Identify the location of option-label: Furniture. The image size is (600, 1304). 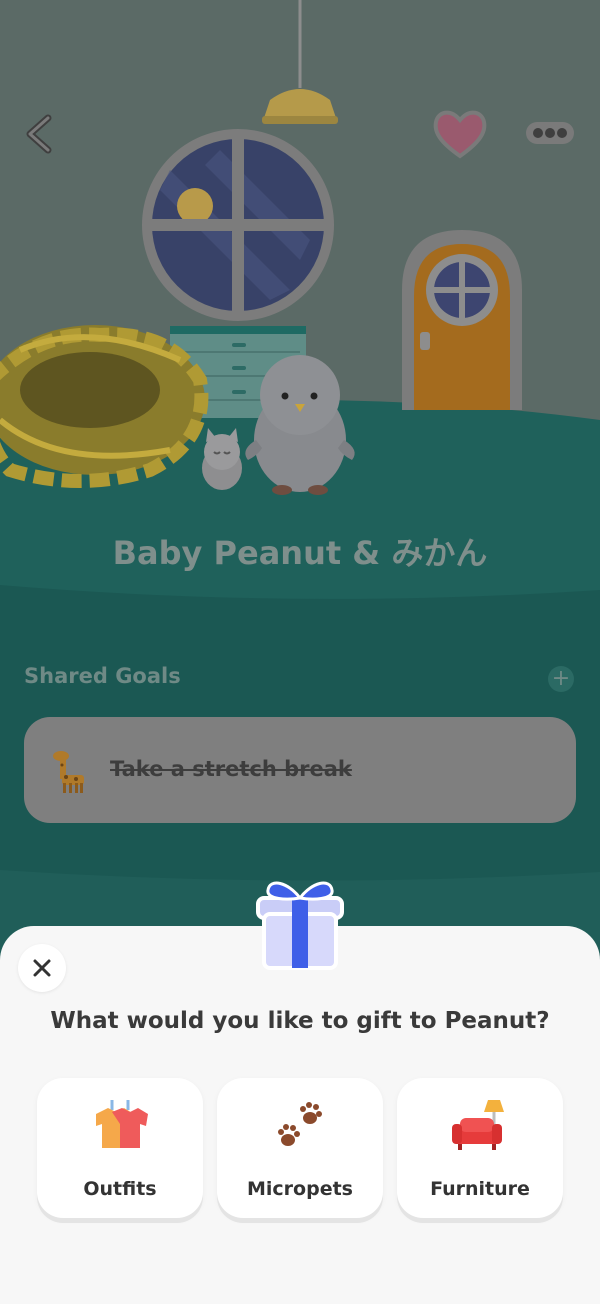
(480, 1189).